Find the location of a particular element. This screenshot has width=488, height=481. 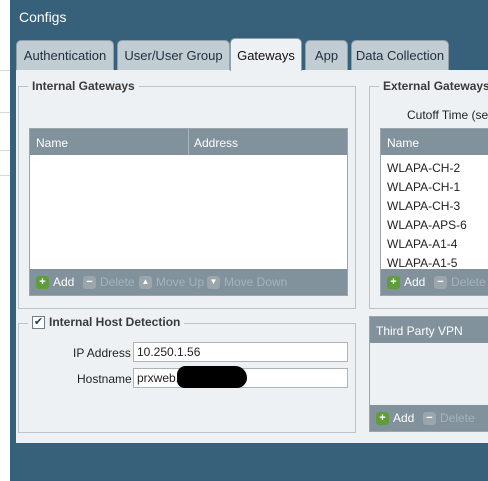

internal-gateways-toolbar: + Add − Delete ▲ Move Up ▼ Move Down is located at coordinates (188, 282).